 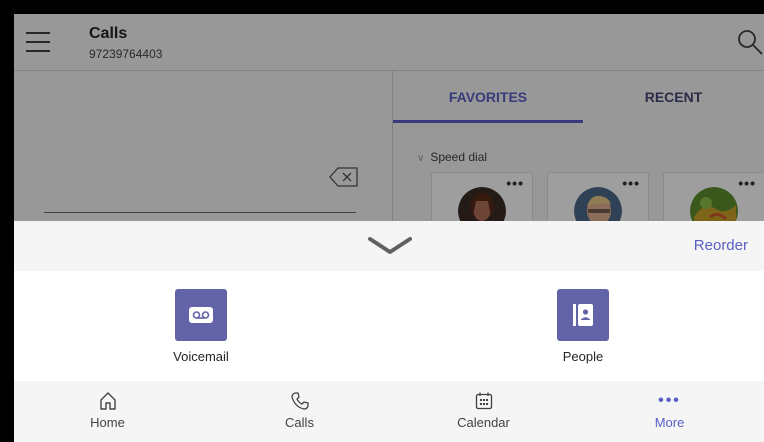 I want to click on nav-item-home: Home, so click(x=107, y=411).